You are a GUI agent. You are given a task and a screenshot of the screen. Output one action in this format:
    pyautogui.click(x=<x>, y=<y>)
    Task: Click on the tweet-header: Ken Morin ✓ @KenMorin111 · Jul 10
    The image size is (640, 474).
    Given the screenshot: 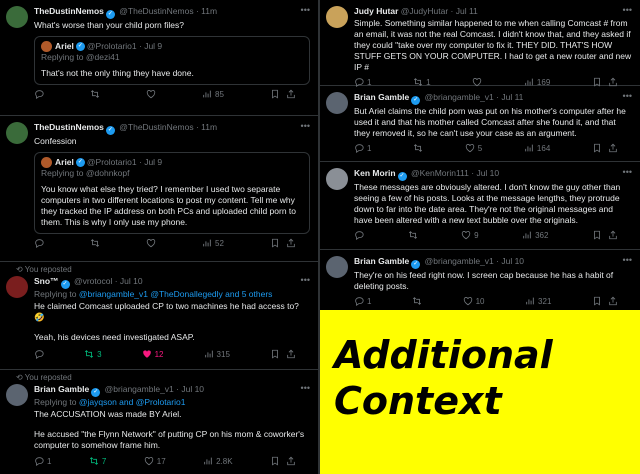 What is the action you would take?
    pyautogui.click(x=493, y=174)
    